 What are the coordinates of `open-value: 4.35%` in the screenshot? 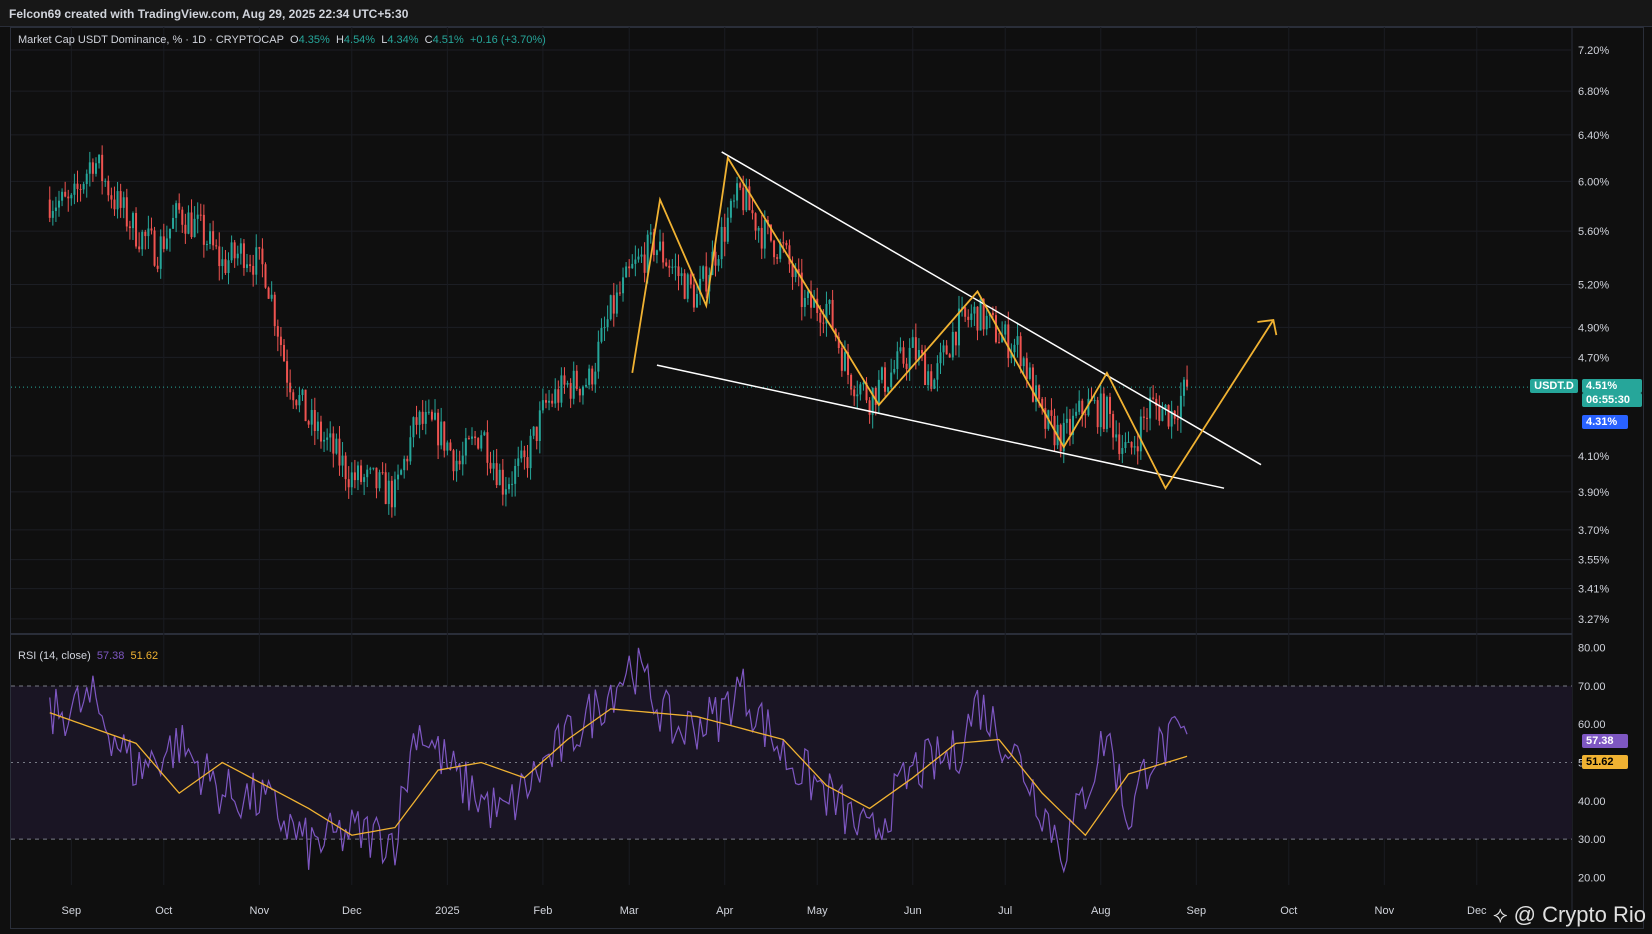 It's located at (314, 40).